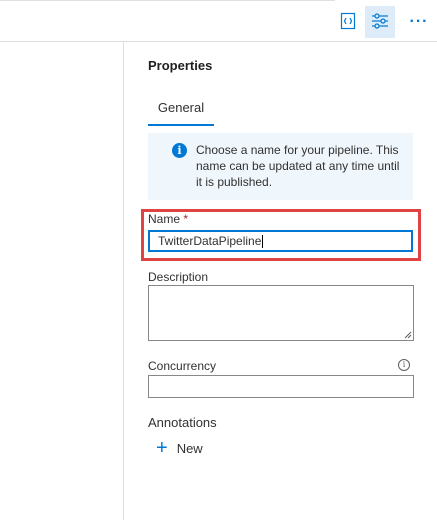 The height and width of the screenshot is (520, 437). I want to click on name-field-label: Name *, so click(168, 219).